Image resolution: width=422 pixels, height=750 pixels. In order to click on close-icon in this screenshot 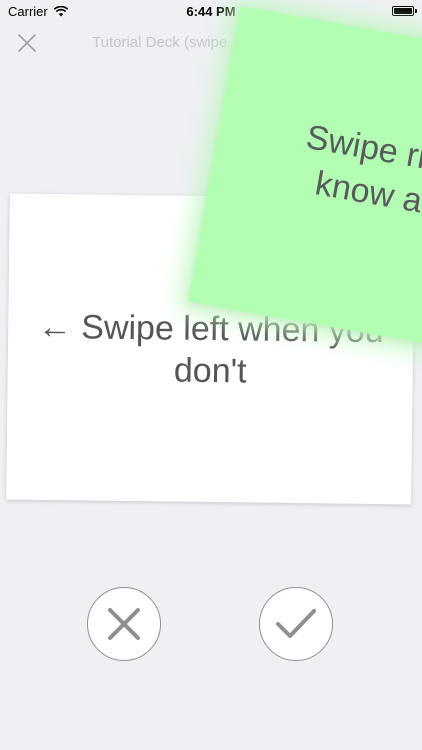, I will do `click(27, 43)`.